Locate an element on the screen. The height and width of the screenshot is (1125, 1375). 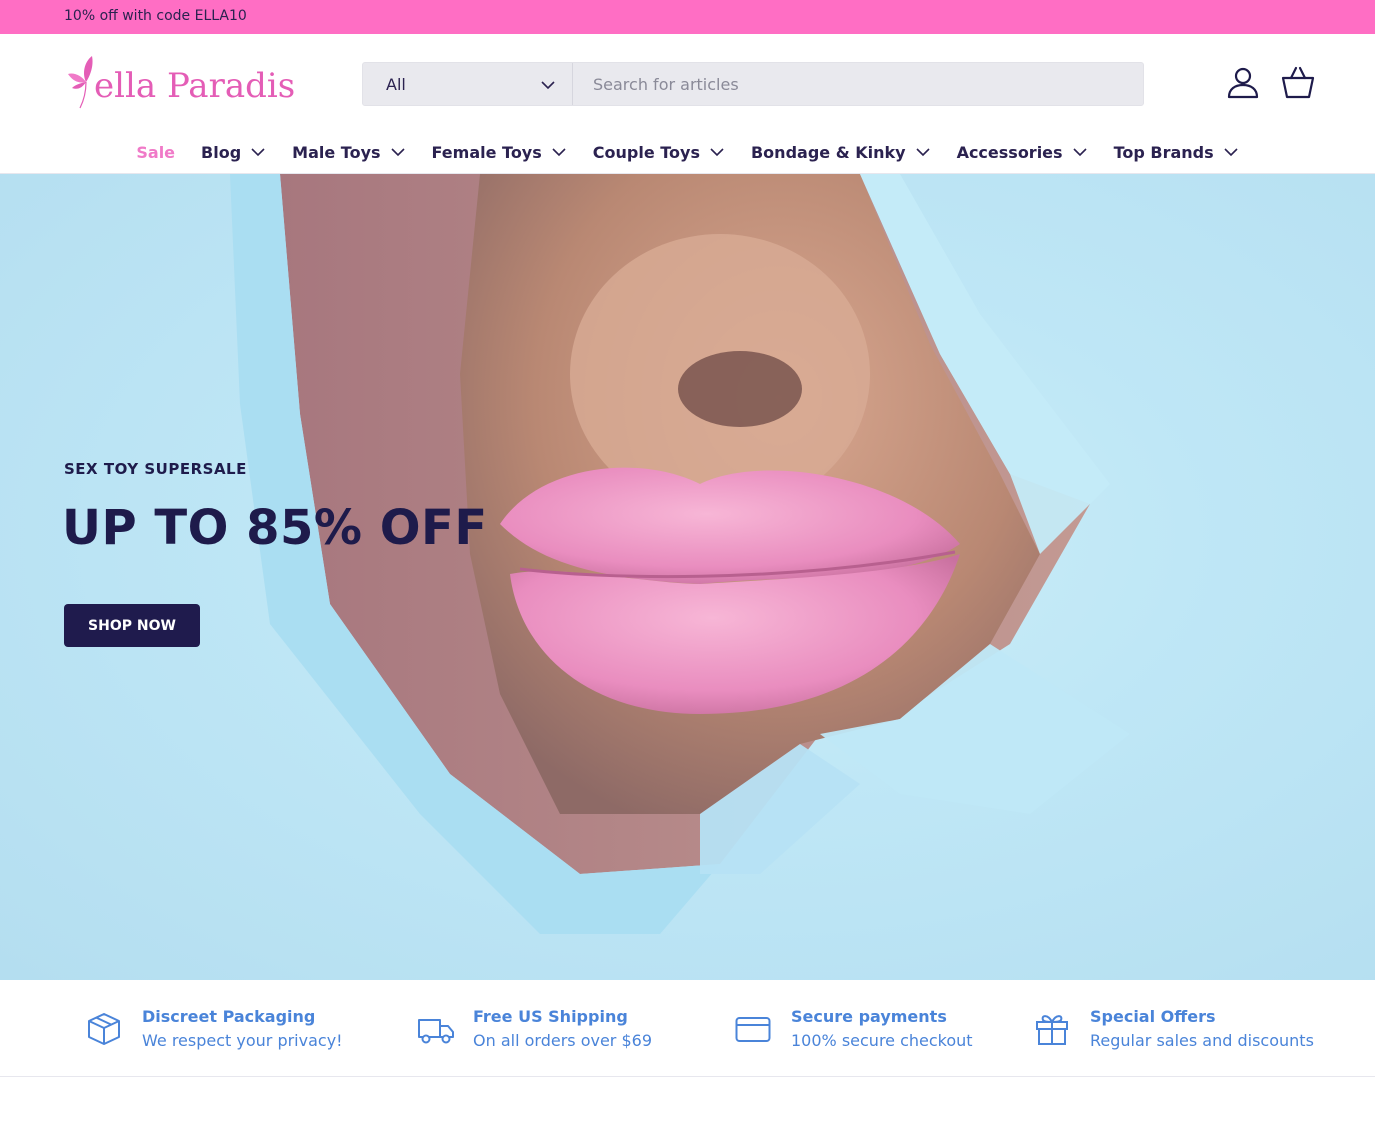
hero-eyebrow: SEX TOY SUPERSALE is located at coordinates (155, 469).